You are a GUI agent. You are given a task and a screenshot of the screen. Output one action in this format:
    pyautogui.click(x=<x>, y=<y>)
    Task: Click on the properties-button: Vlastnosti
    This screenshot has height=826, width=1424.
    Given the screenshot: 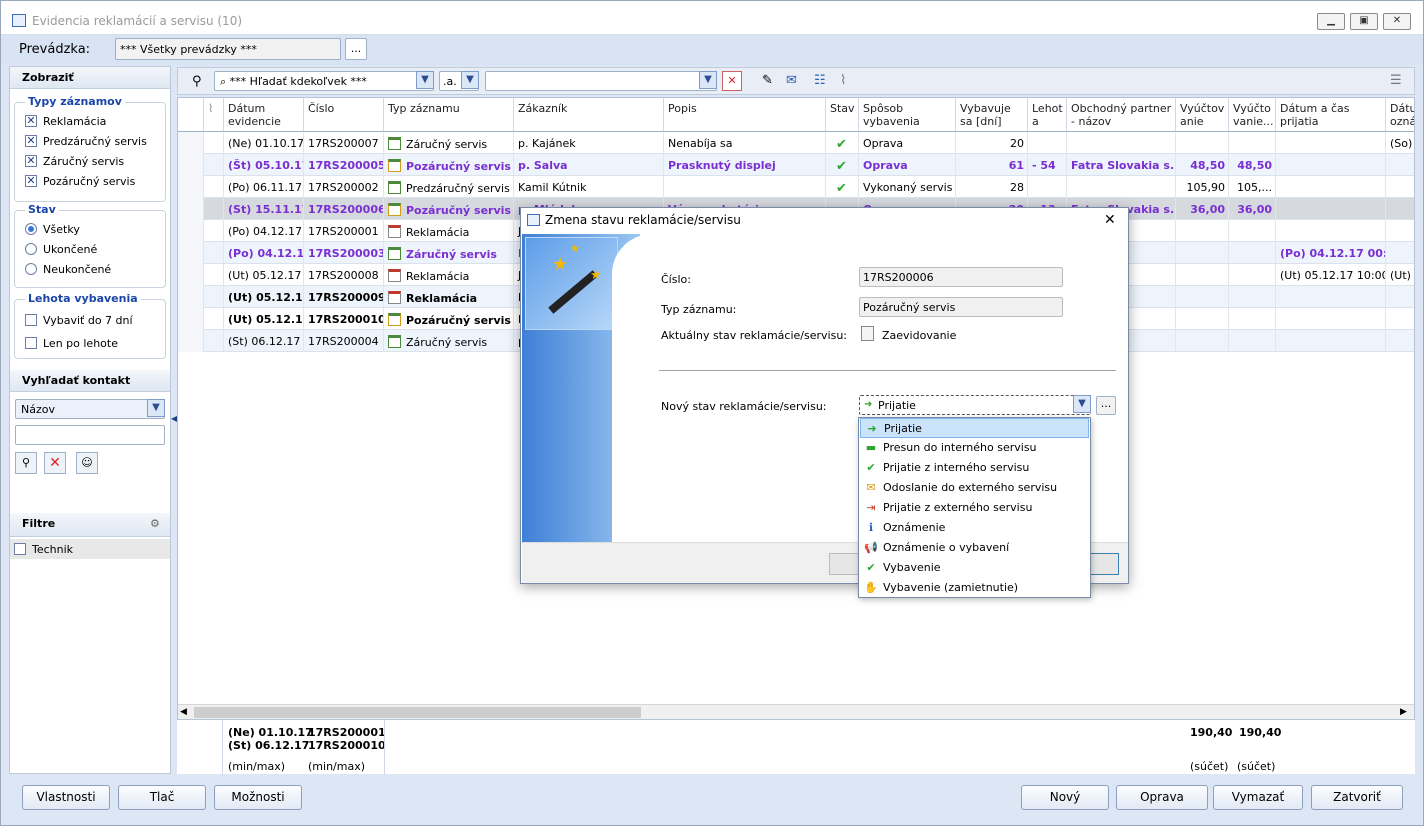 What is the action you would take?
    pyautogui.click(x=66, y=797)
    